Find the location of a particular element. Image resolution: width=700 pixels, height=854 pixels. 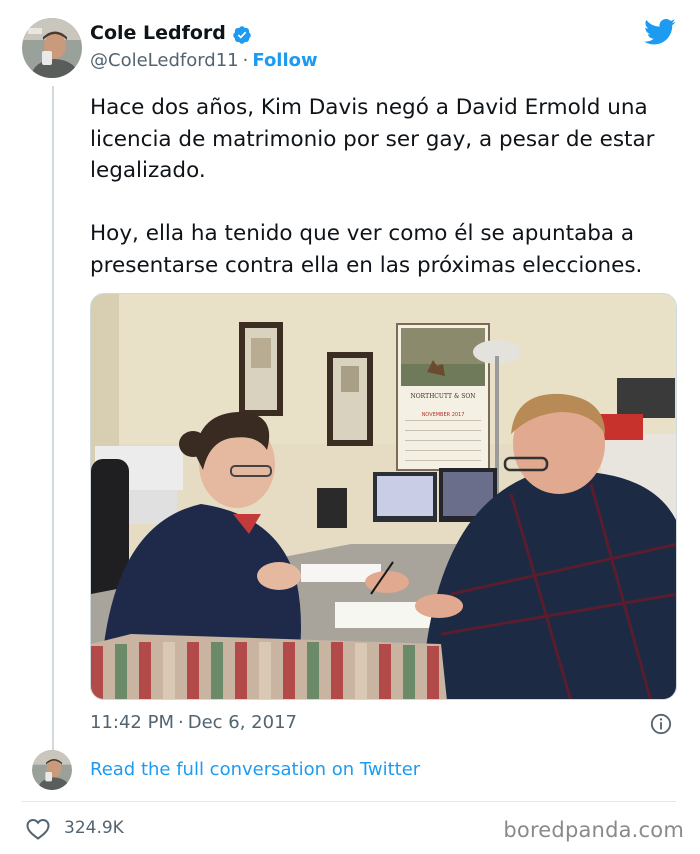

calendar-month: NOVEMBER 2017 is located at coordinates (443, 415).